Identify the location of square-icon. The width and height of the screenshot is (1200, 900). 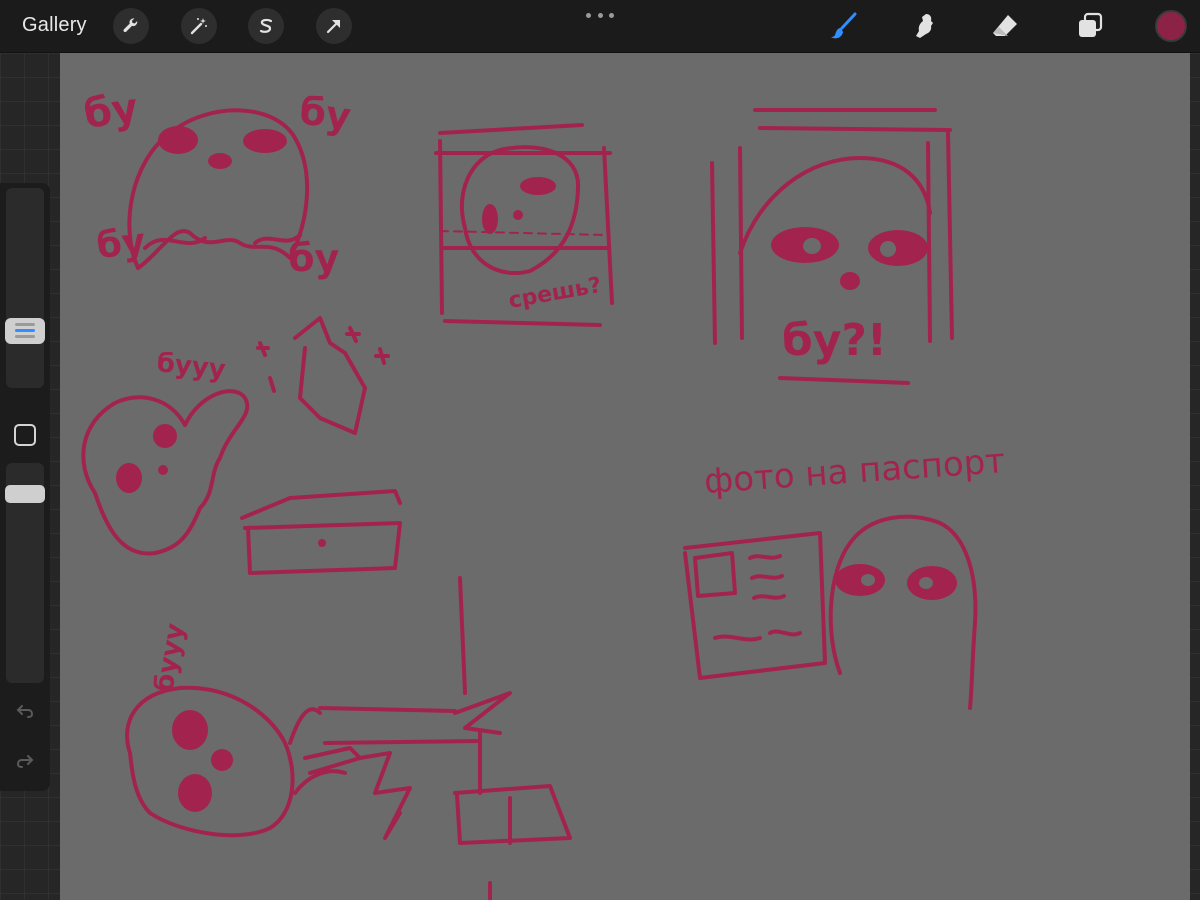
(25, 435).